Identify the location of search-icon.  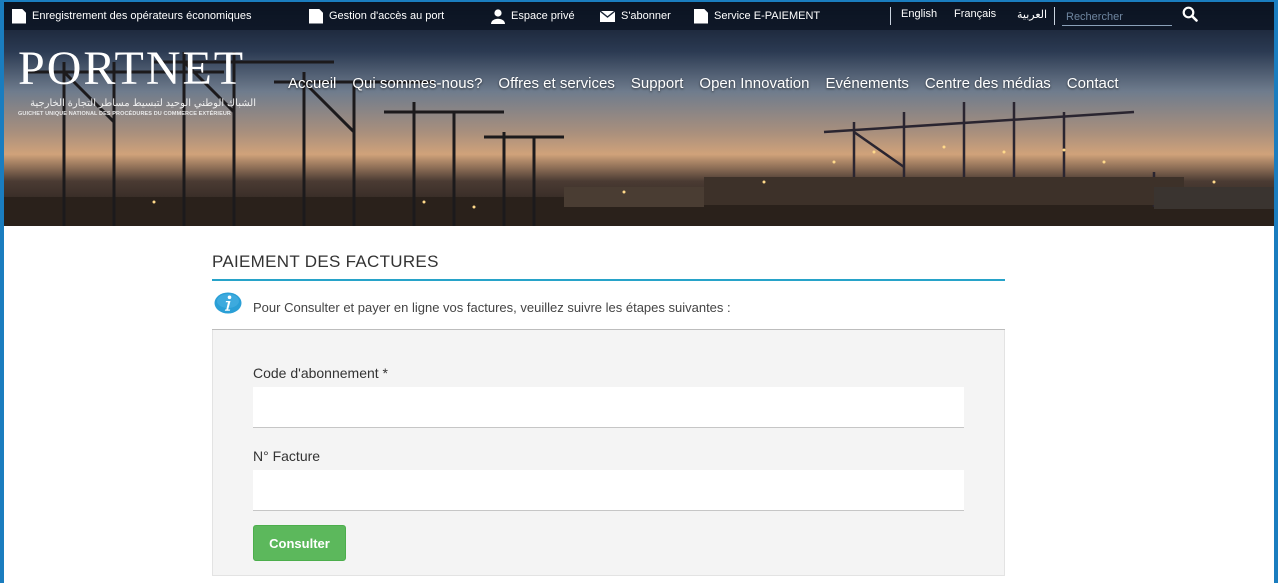
(1190, 14).